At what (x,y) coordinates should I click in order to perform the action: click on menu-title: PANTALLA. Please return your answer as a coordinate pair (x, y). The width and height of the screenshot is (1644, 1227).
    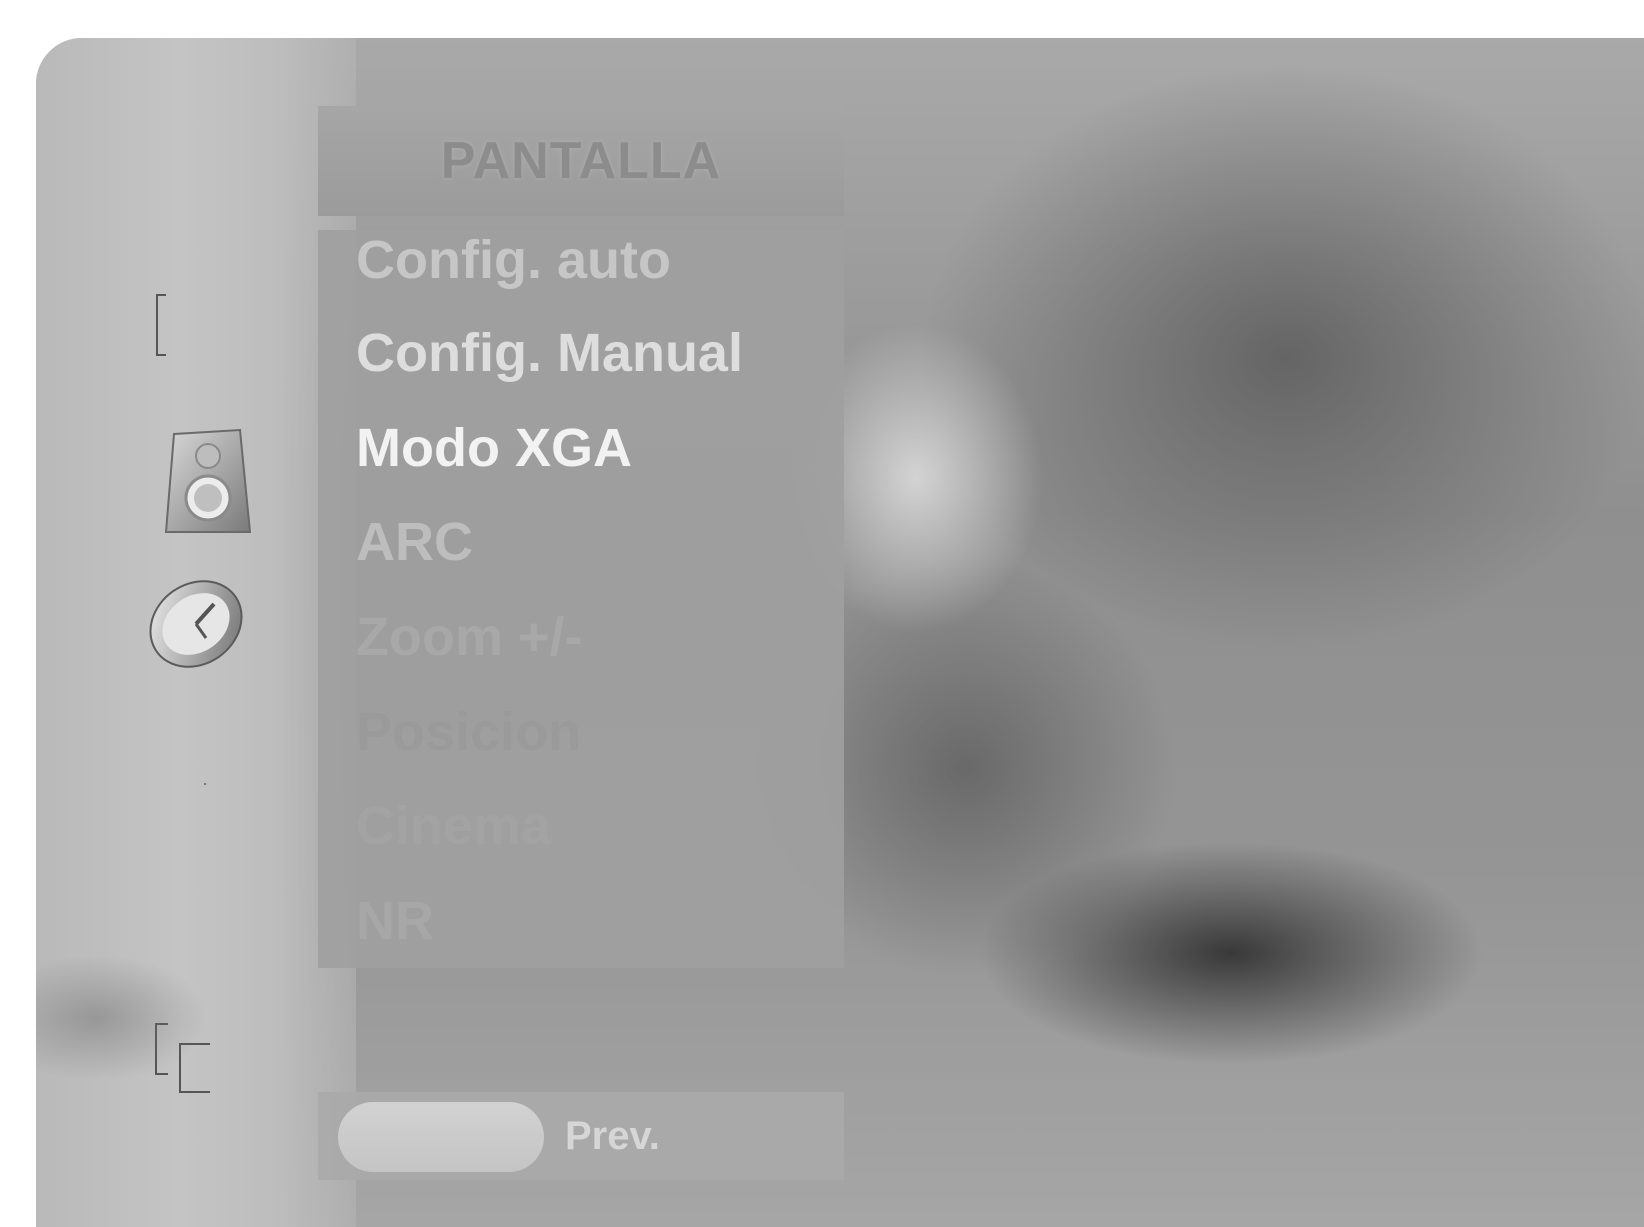
    Looking at the image, I should click on (581, 161).